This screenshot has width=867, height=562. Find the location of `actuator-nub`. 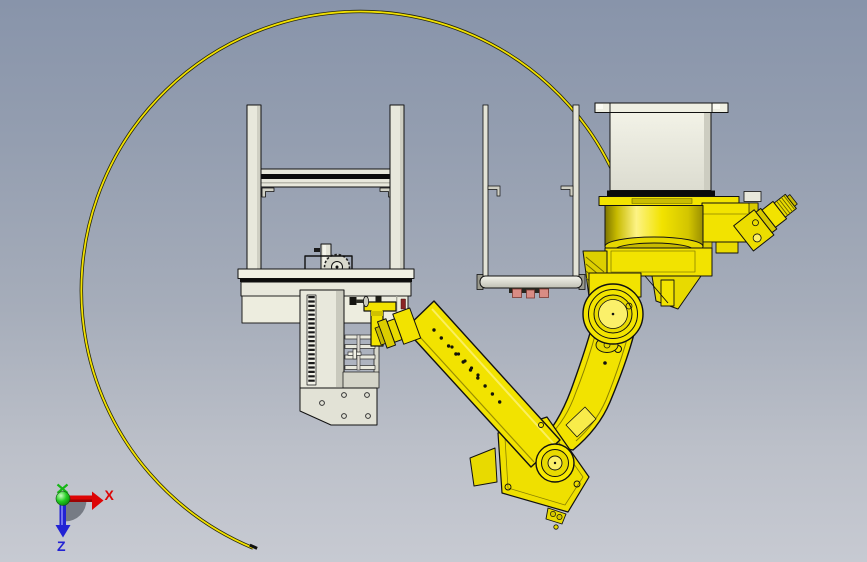

actuator-nub is located at coordinates (317, 250).